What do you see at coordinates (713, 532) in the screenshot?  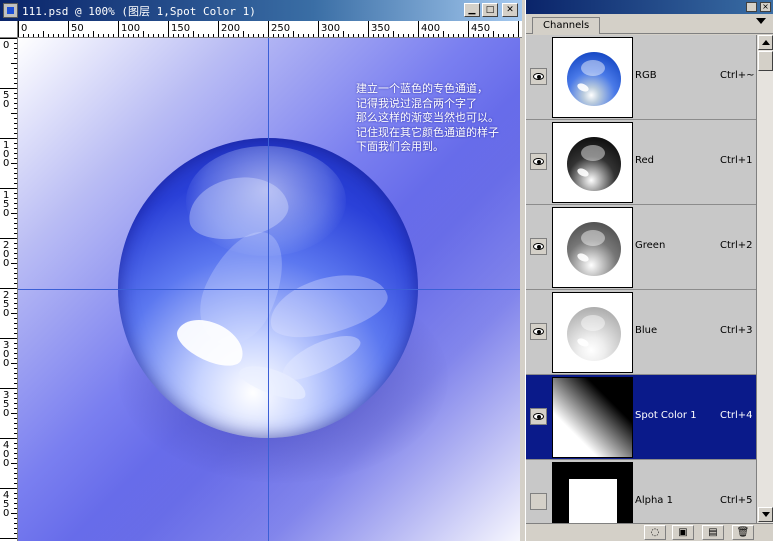 I see `new-channel-icon: ▤` at bounding box center [713, 532].